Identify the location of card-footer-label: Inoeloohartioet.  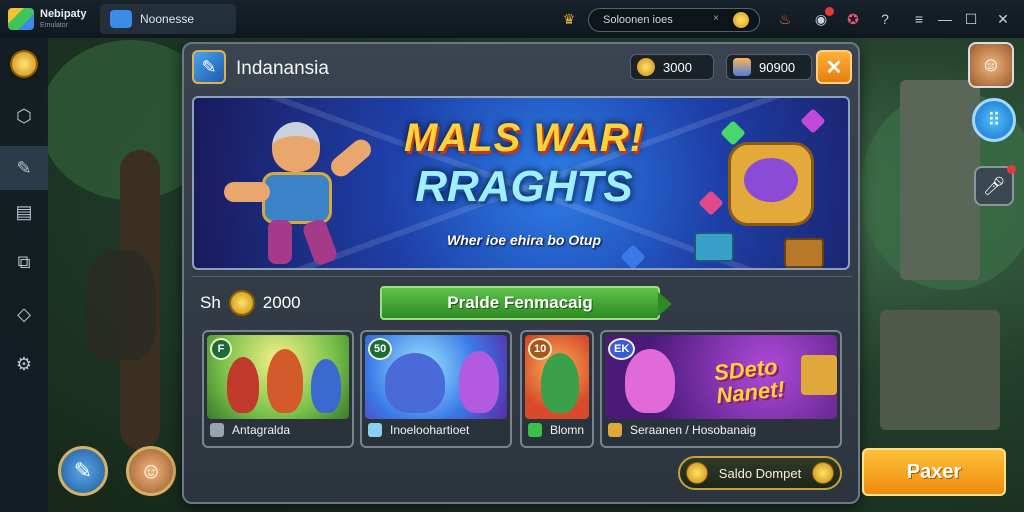
(430, 430).